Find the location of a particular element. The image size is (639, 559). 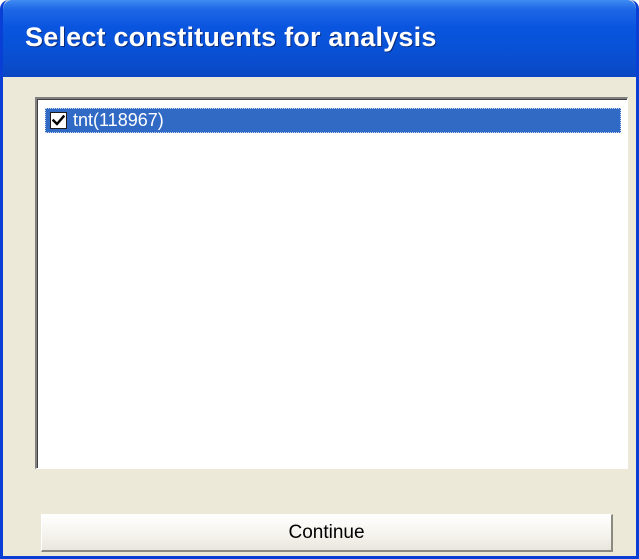

button-area: Continue is located at coordinates (331, 512).